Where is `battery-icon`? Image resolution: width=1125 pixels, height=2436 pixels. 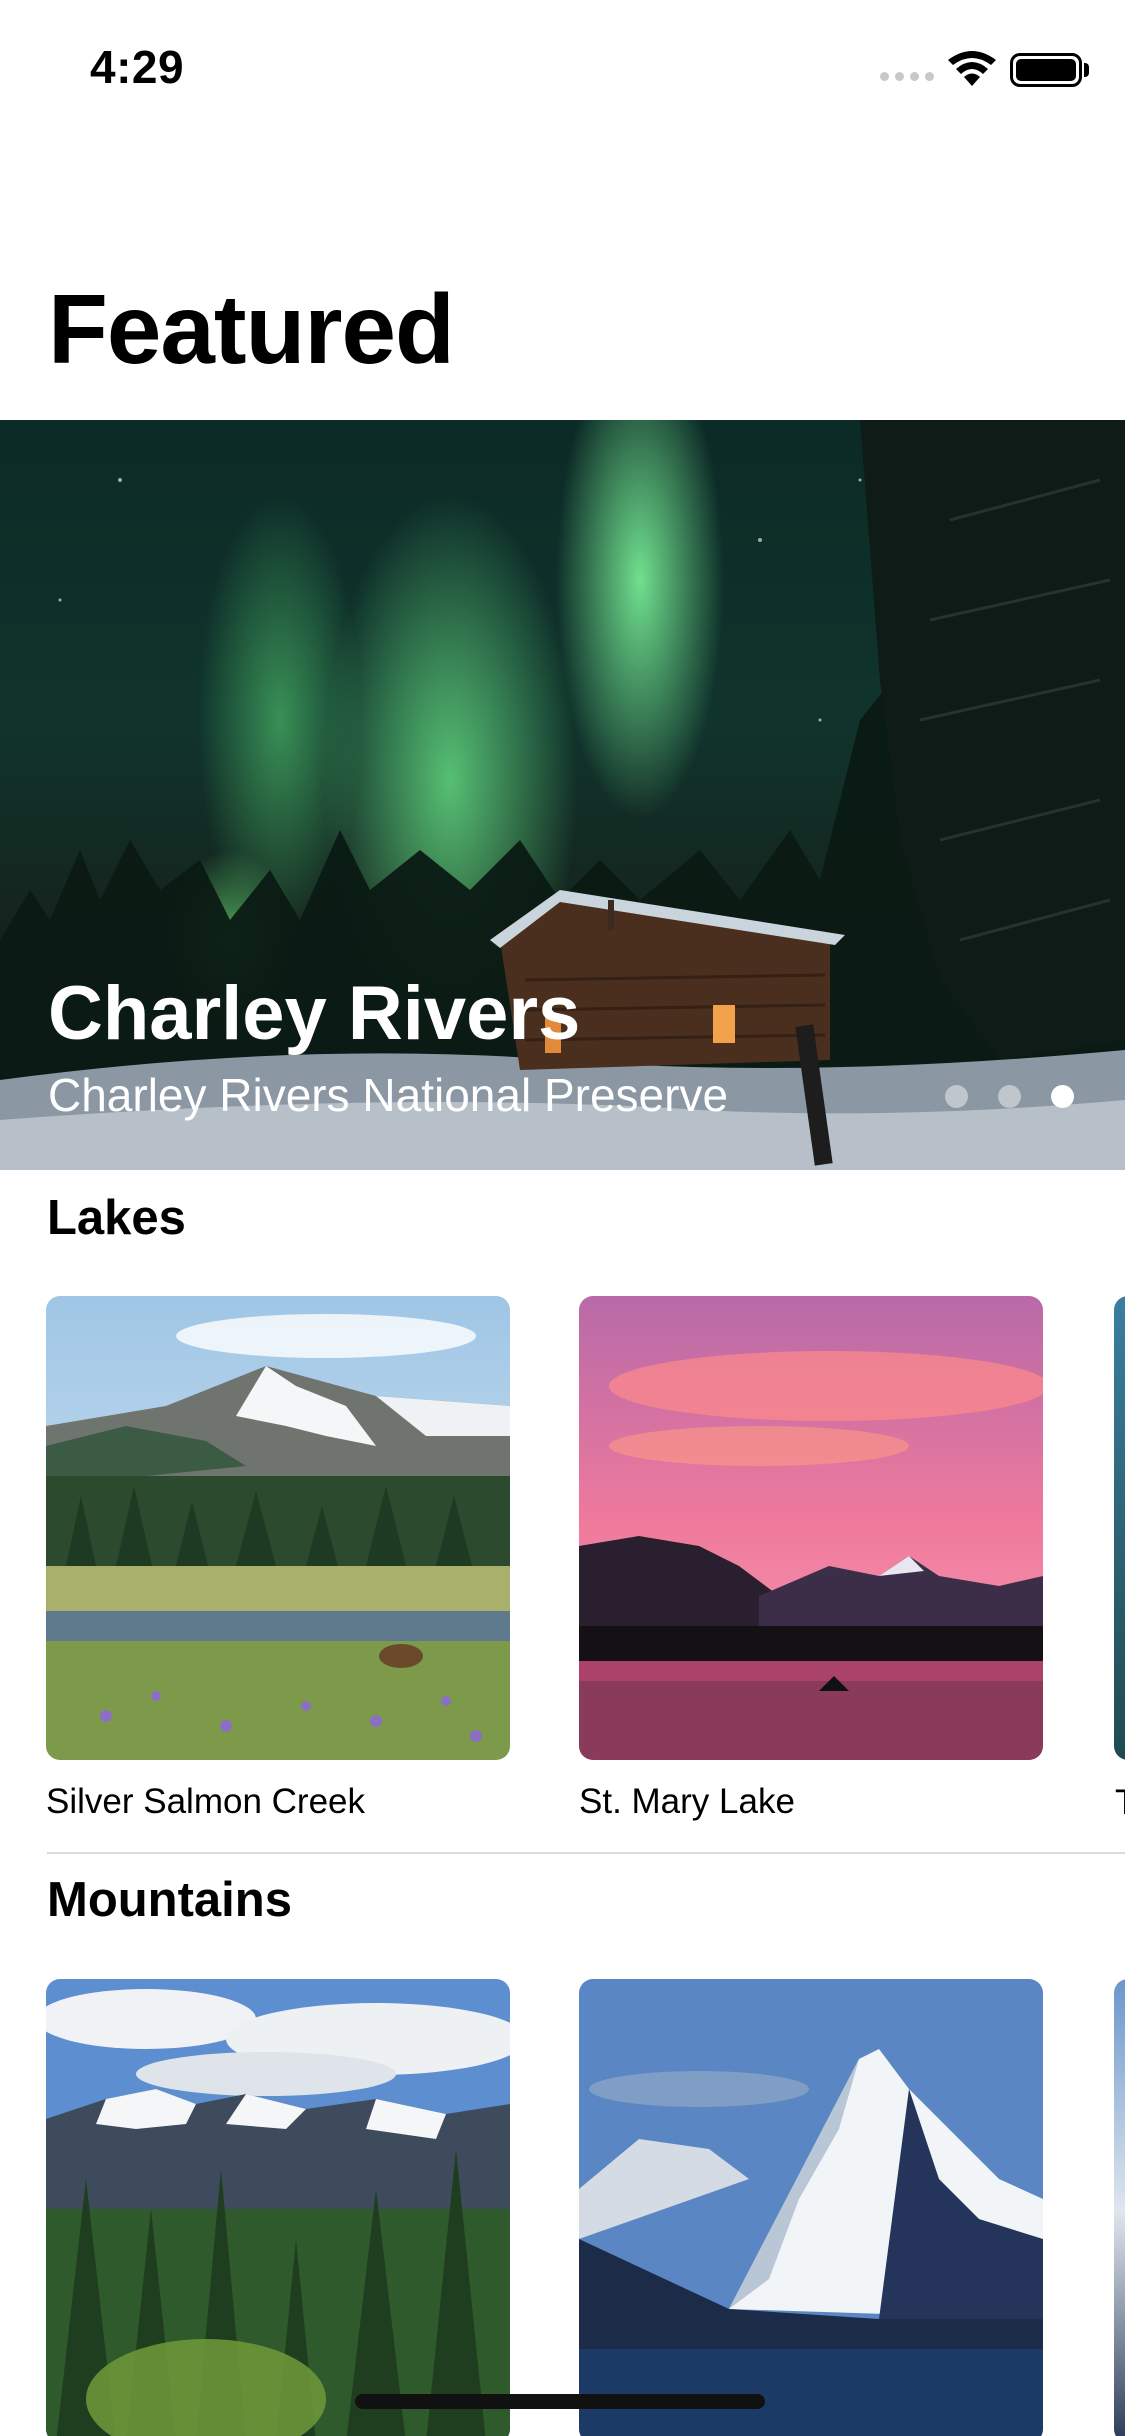
battery-icon is located at coordinates (1046, 70).